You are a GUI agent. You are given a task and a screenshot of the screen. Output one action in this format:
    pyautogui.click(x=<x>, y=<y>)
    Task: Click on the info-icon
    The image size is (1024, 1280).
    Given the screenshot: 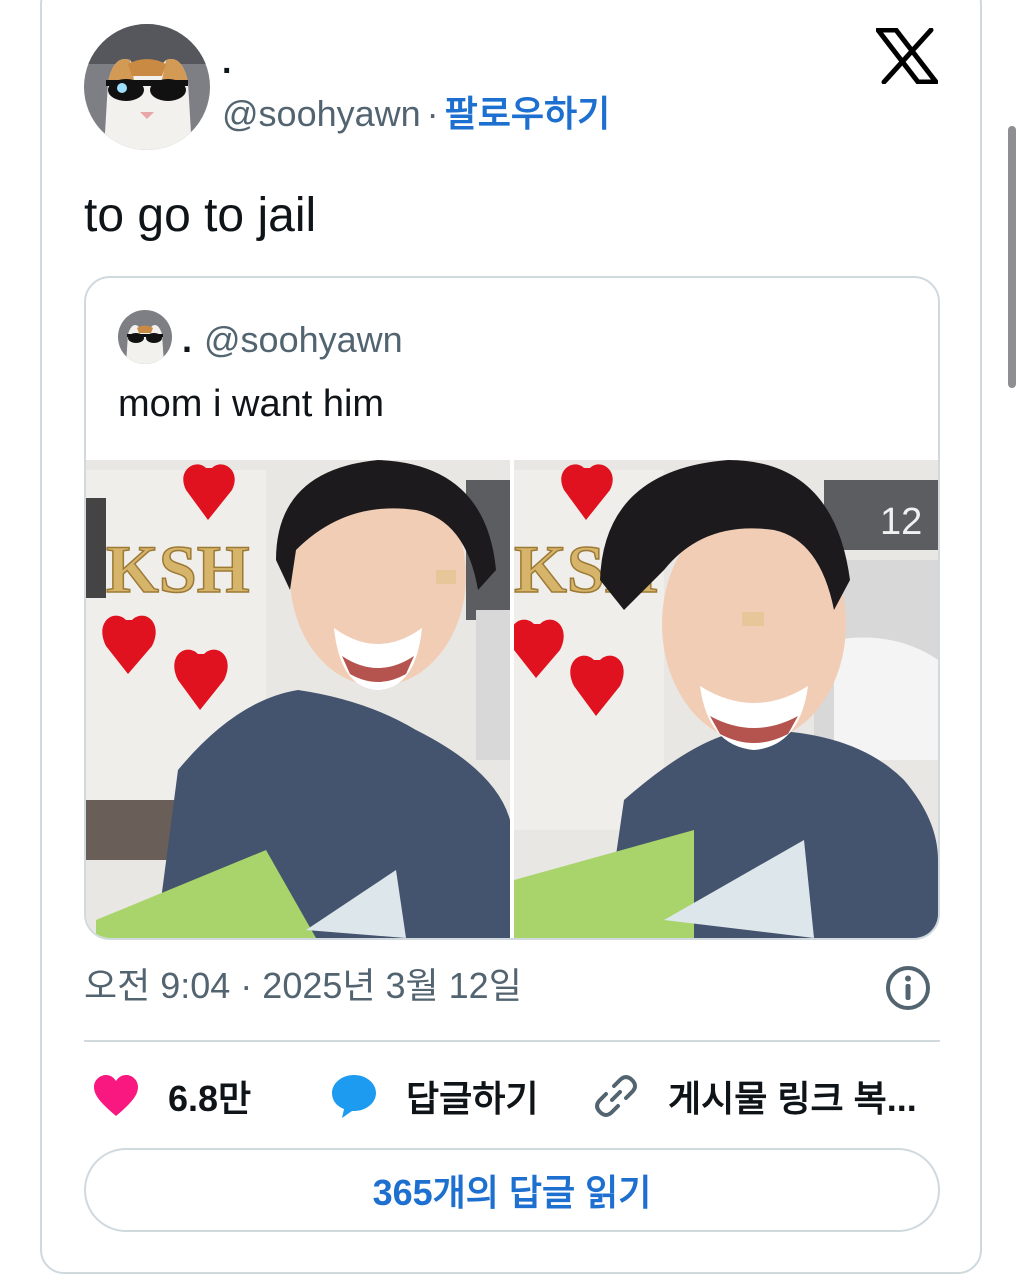 What is the action you would take?
    pyautogui.click(x=908, y=988)
    